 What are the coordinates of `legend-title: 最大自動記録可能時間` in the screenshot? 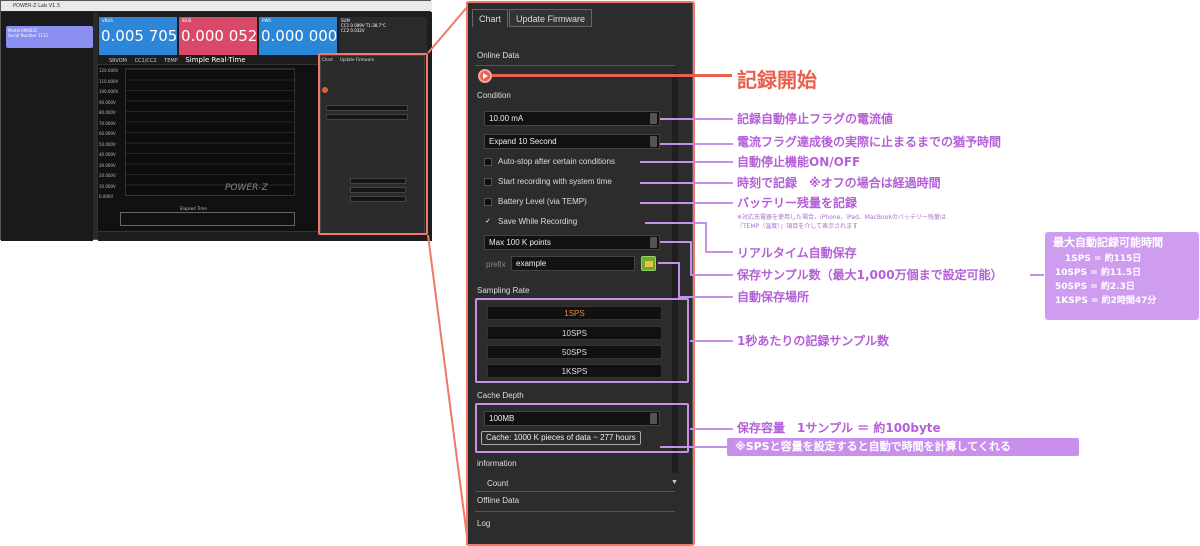 It's located at (1108, 242).